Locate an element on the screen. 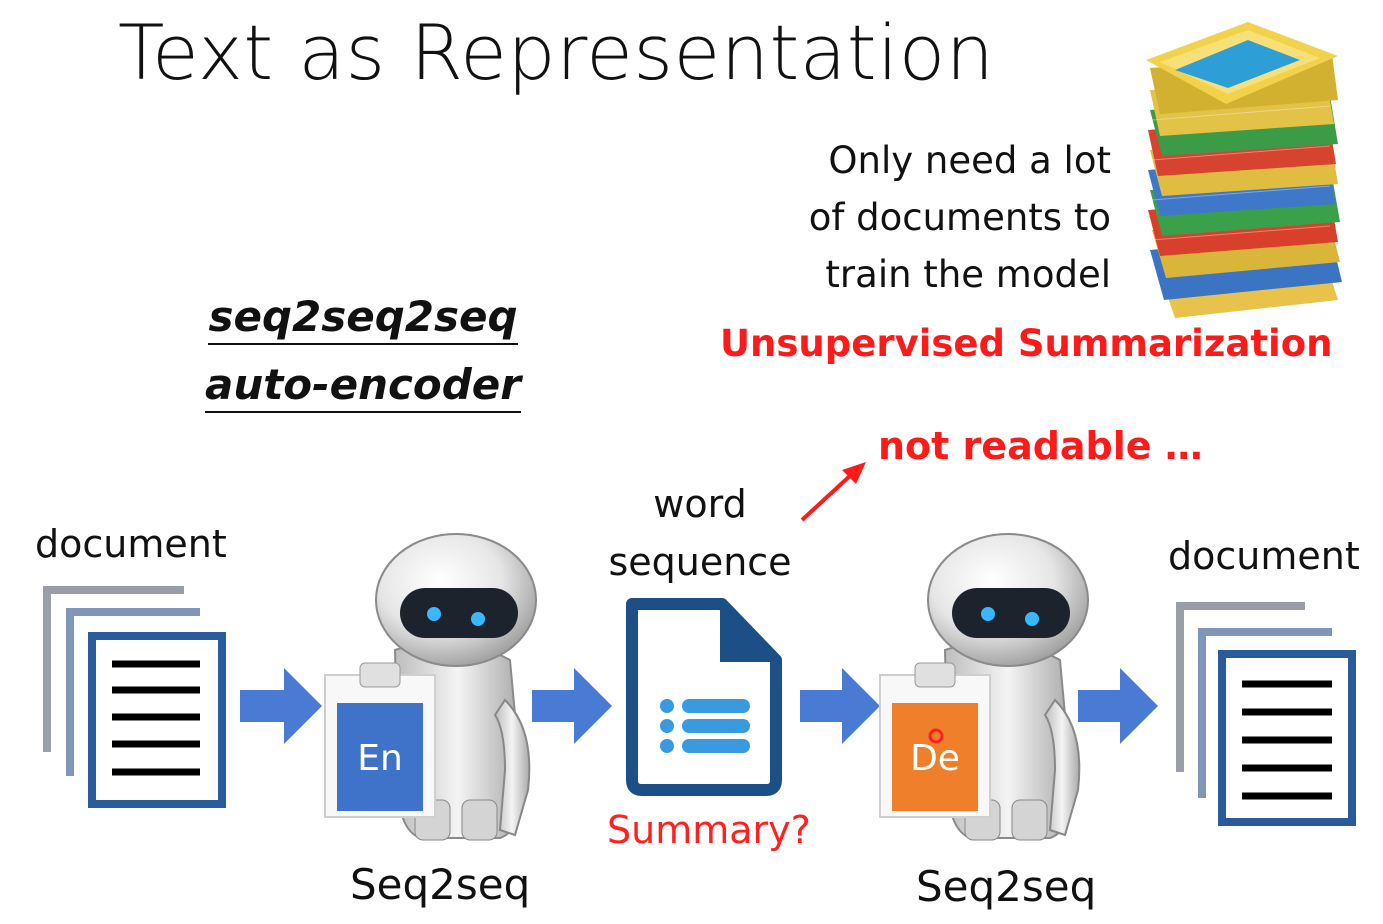  annotation-arrow-icon is located at coordinates (833, 492).